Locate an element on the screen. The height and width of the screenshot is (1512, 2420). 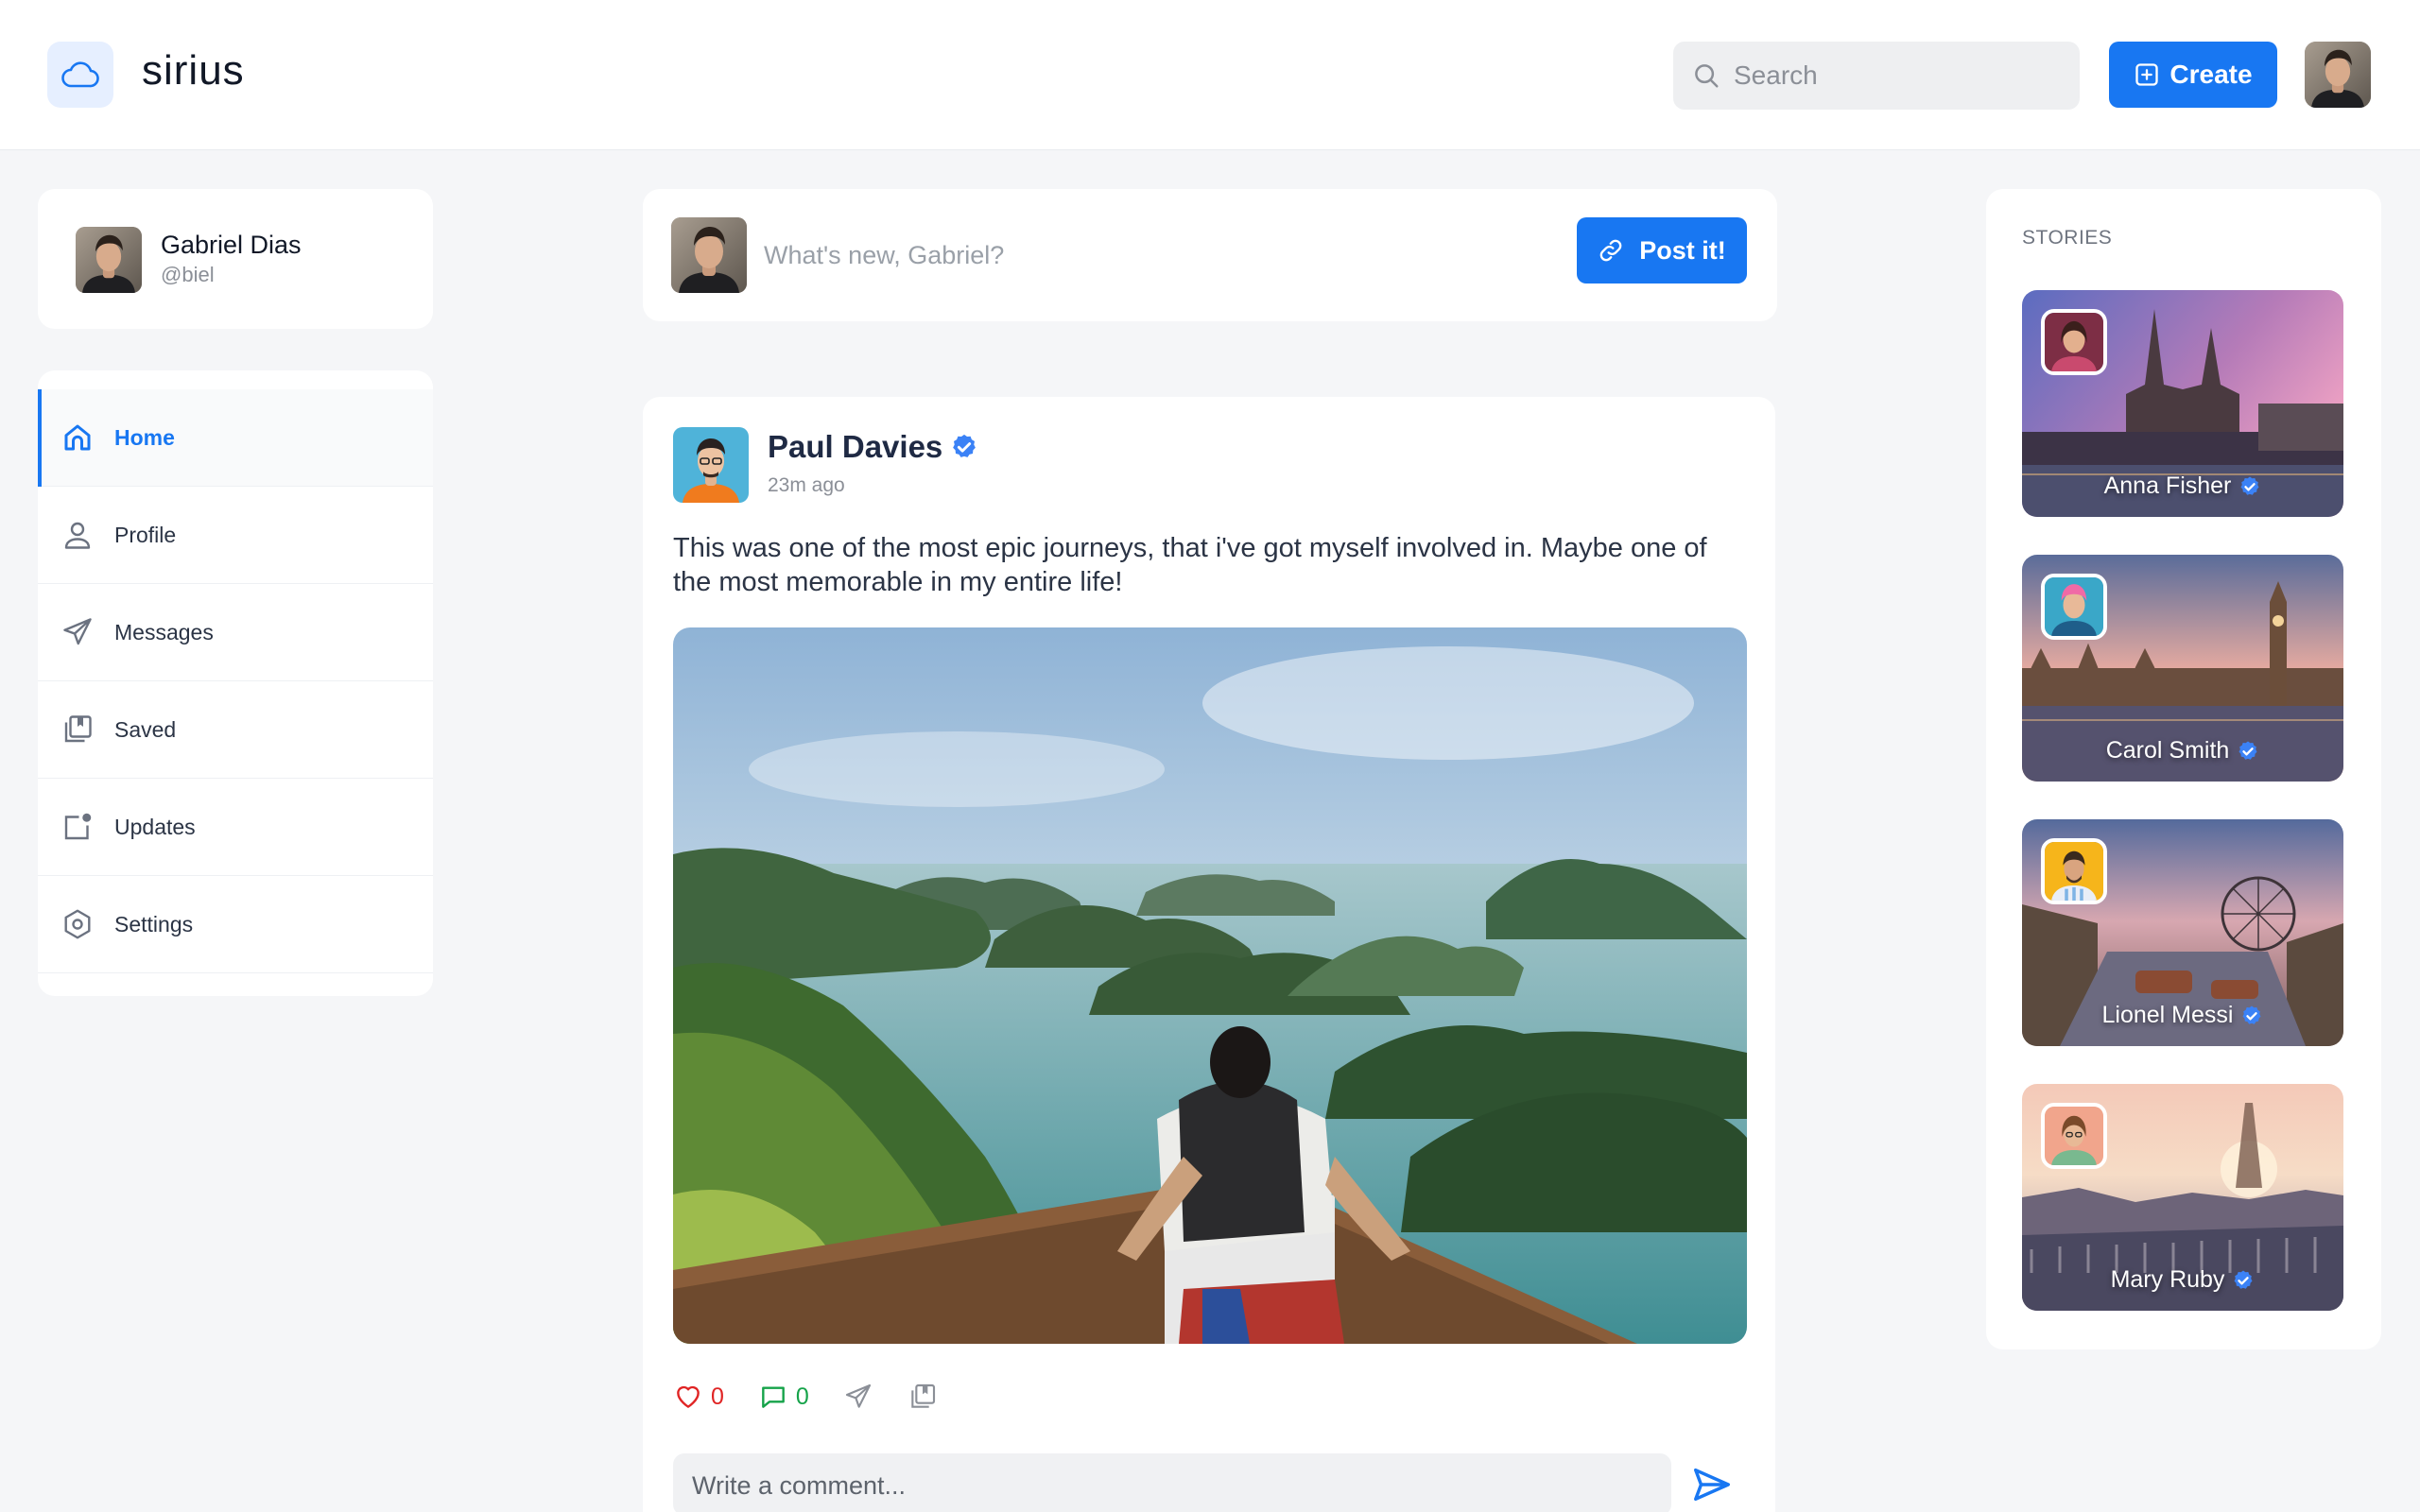
search-bar is located at coordinates (1876, 76).